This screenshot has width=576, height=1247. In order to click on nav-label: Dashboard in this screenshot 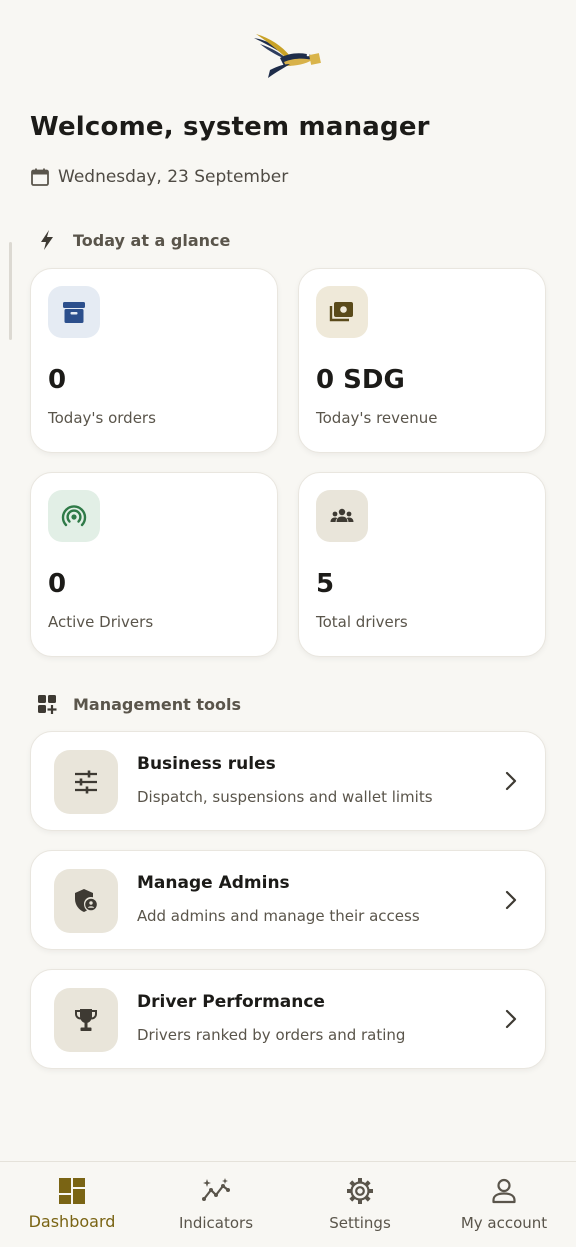, I will do `click(72, 1221)`.